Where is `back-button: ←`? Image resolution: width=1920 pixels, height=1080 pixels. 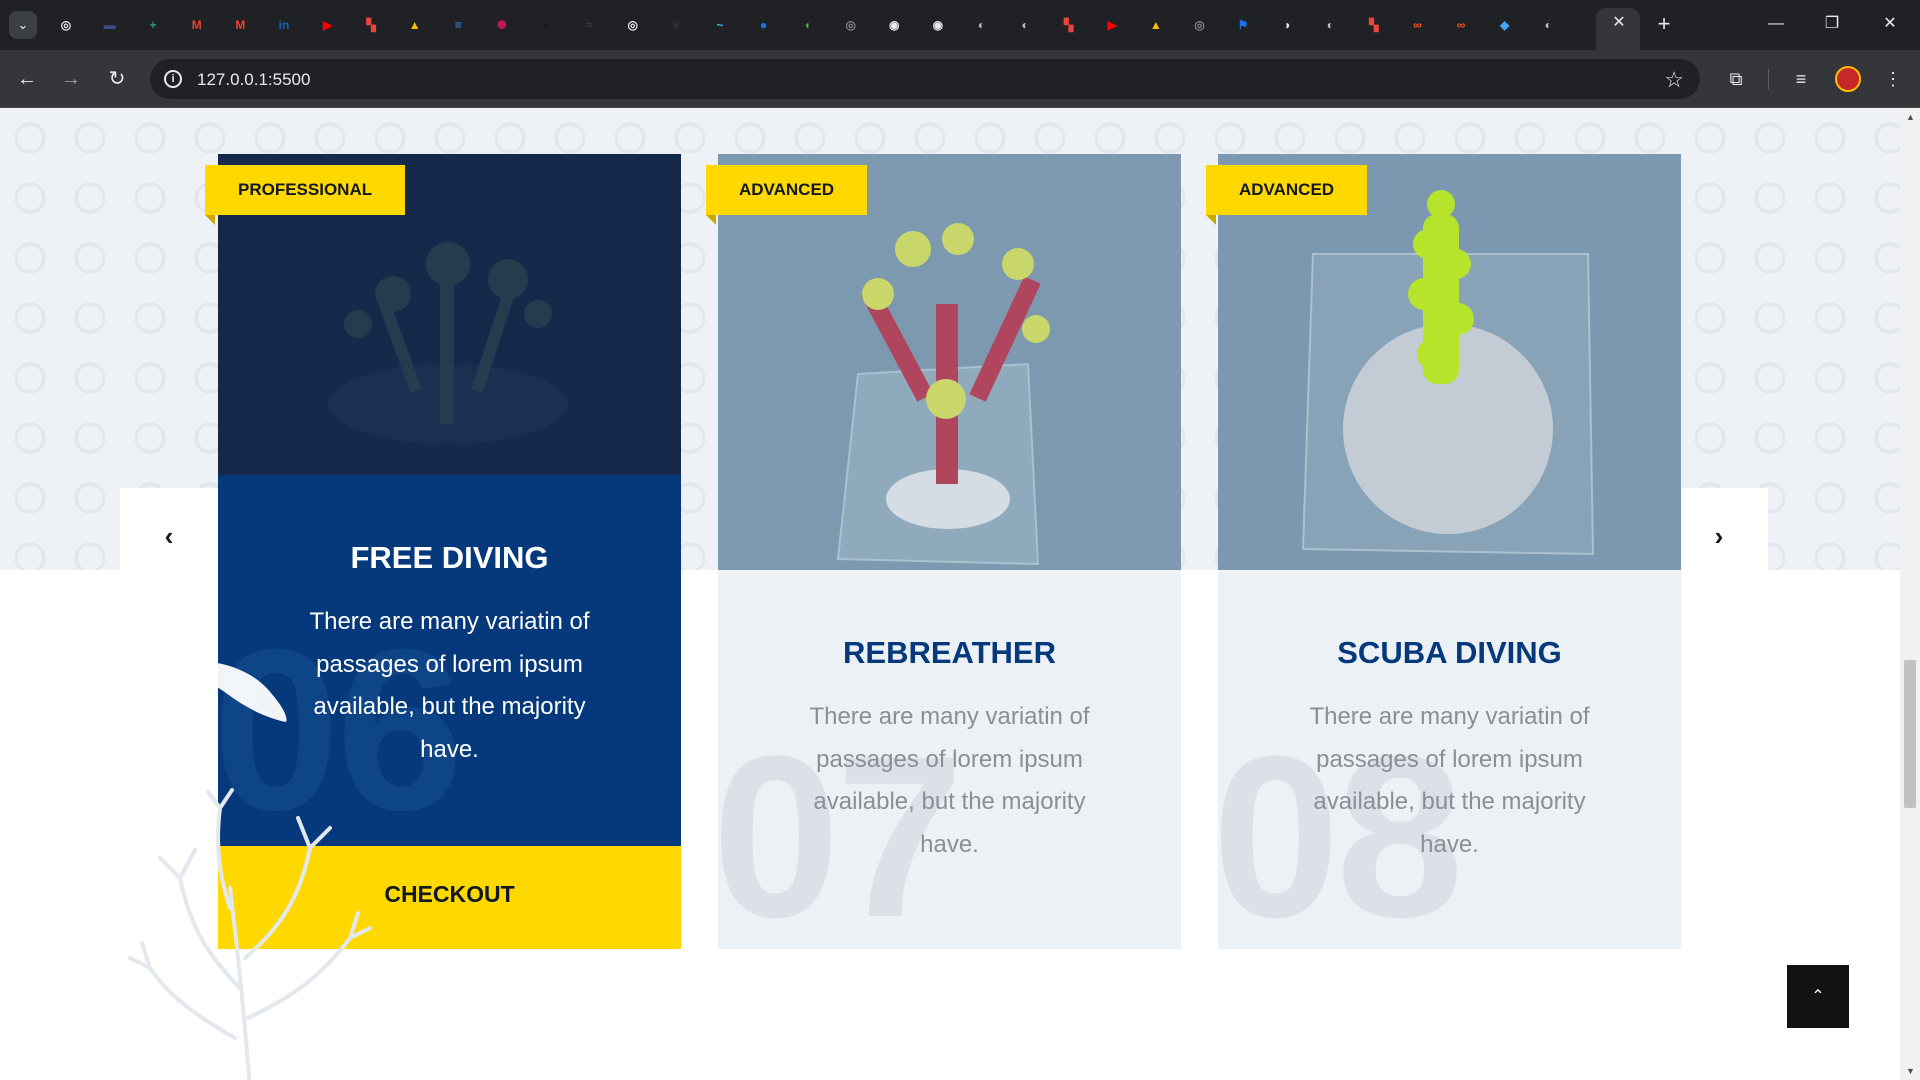 back-button: ← is located at coordinates (27, 79).